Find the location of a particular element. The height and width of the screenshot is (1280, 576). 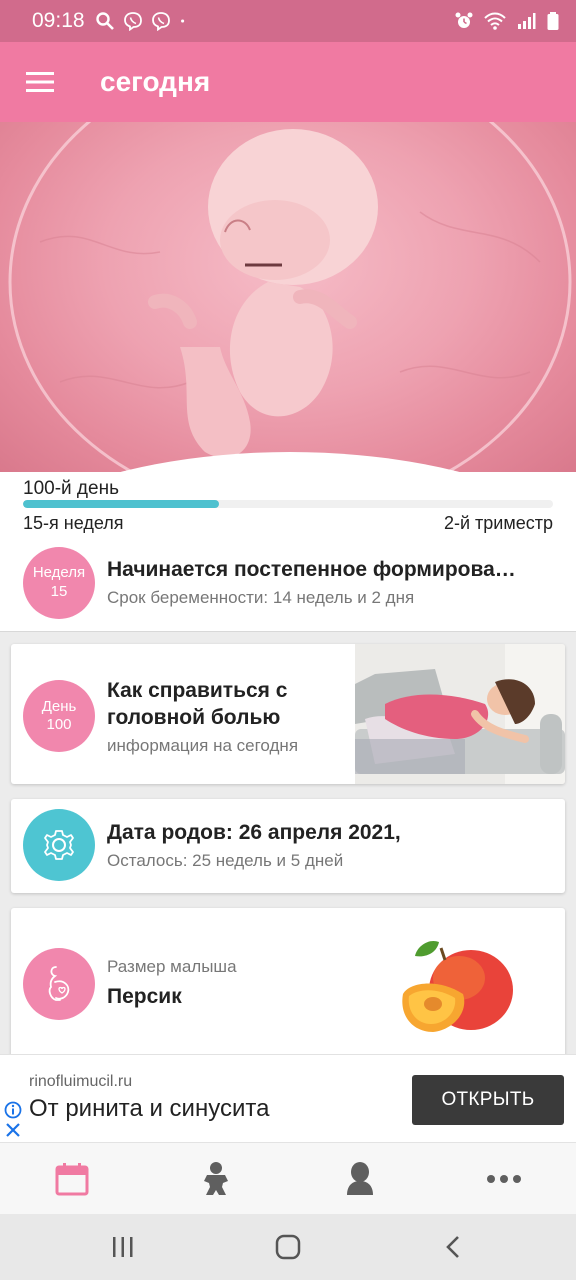

due-date-subtitle: Осталось: 25 недель и 5 дней is located at coordinates (225, 860).